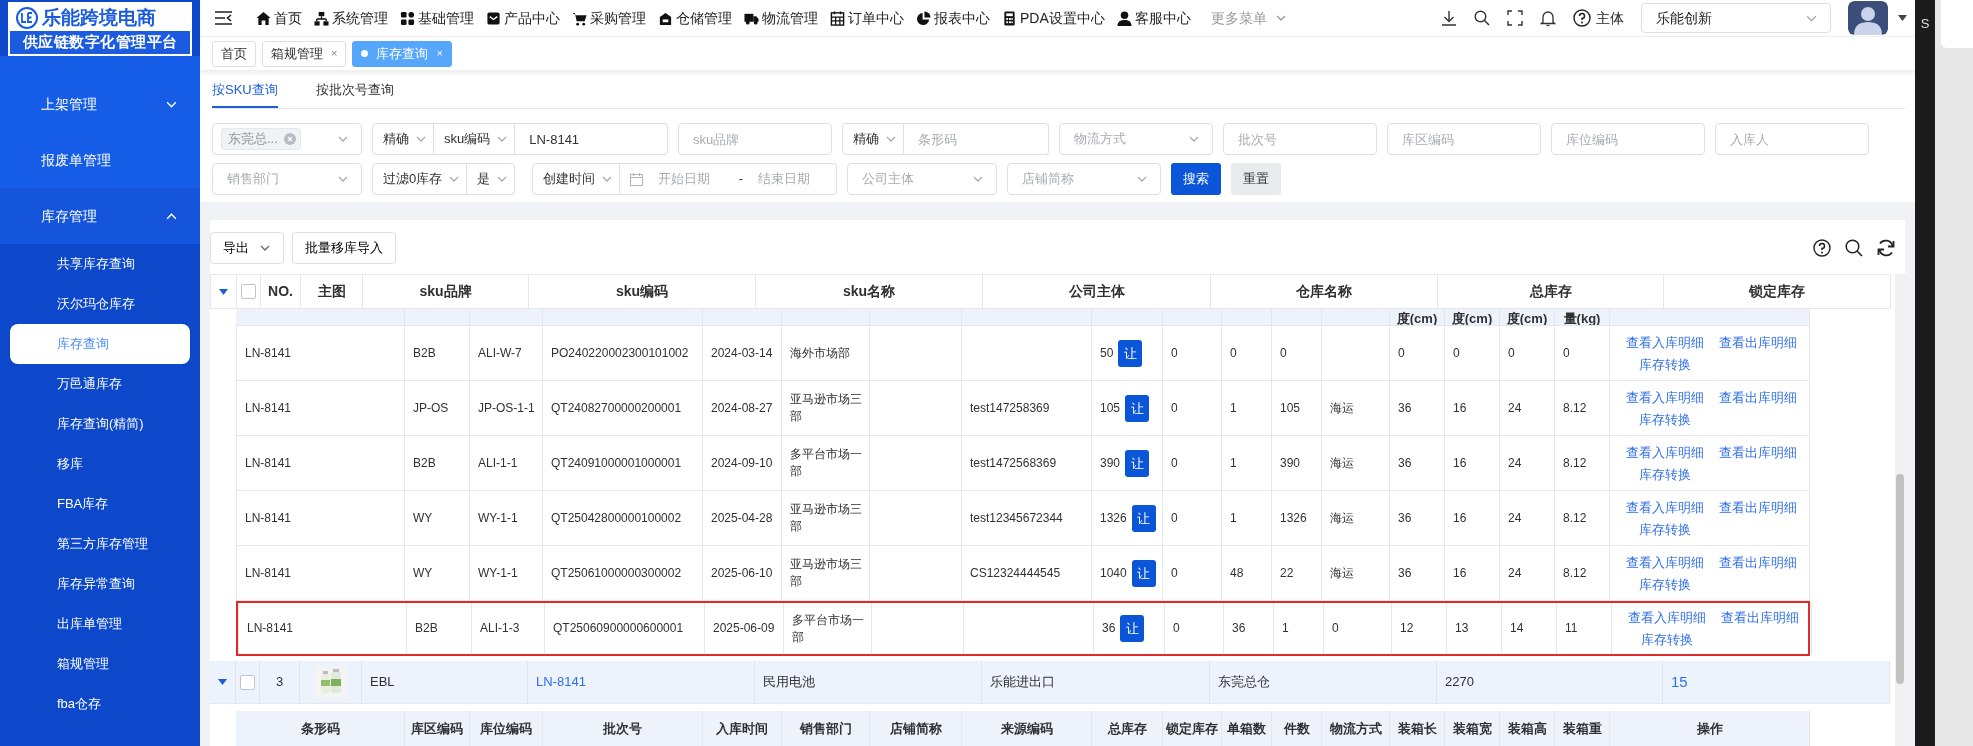 The height and width of the screenshot is (746, 1973). Describe the element at coordinates (790, 179) in the screenshot. I see `date-input: 结束日期` at that location.